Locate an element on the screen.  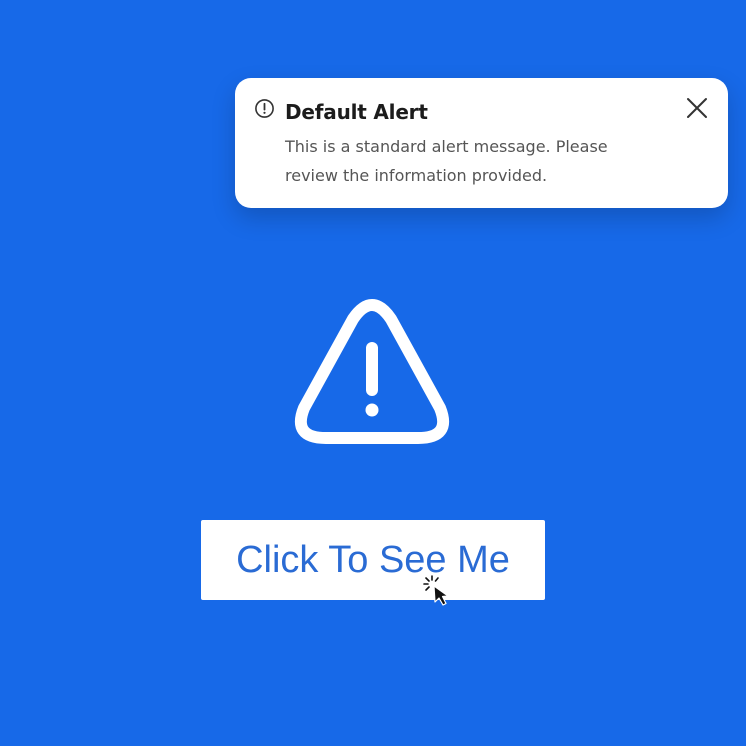
close-icon is located at coordinates (697, 108).